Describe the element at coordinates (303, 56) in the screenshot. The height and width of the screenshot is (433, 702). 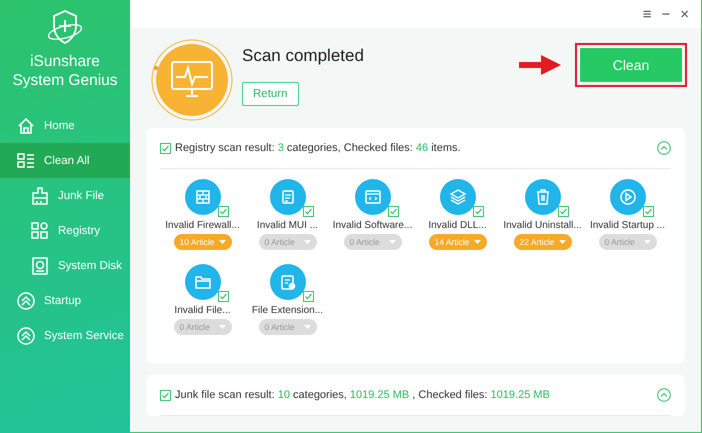
I see `scan-status-title: Scan completed` at that location.